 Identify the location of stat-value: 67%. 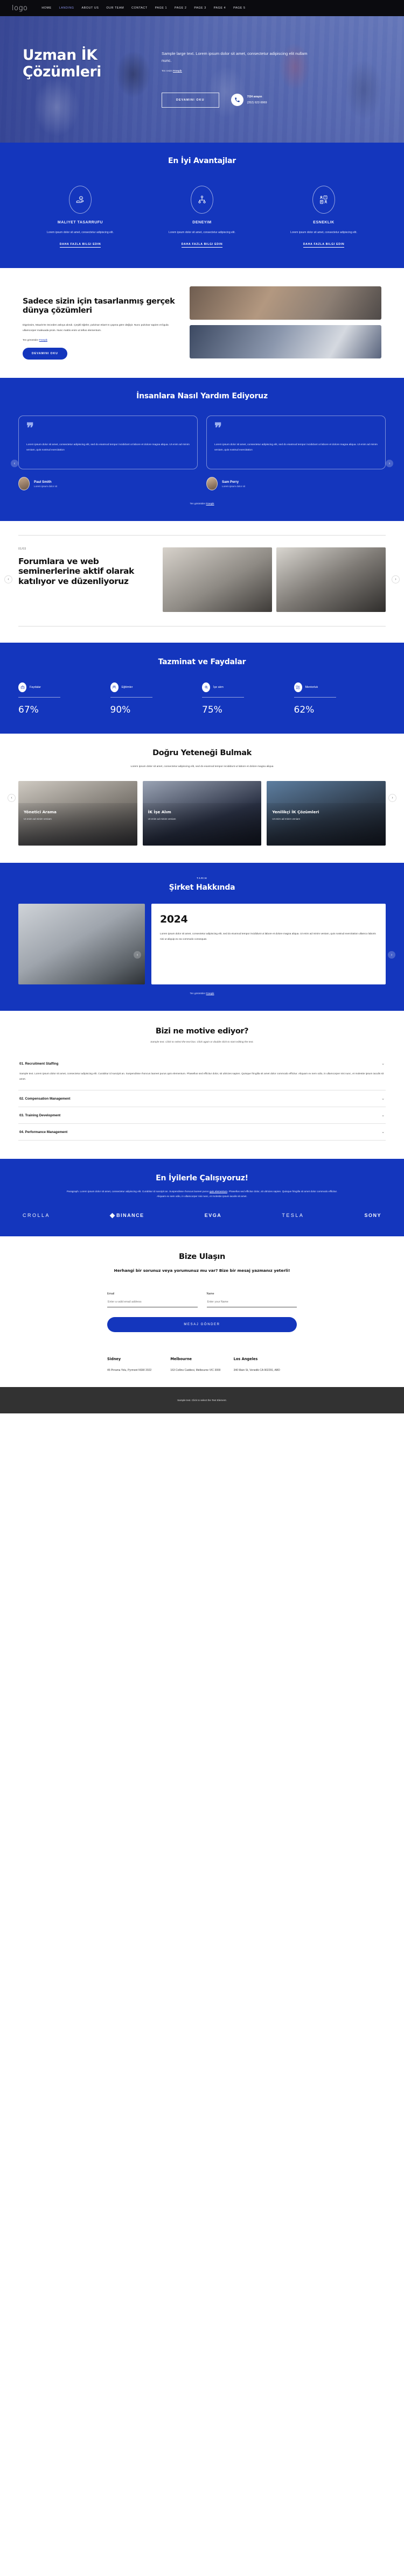
(28, 711).